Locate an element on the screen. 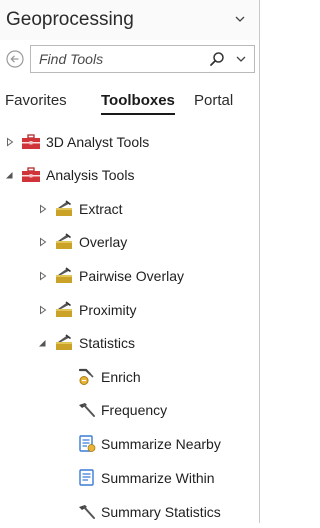 The image size is (320, 528). tool-summarize-within: Summarize Within is located at coordinates (129, 479).